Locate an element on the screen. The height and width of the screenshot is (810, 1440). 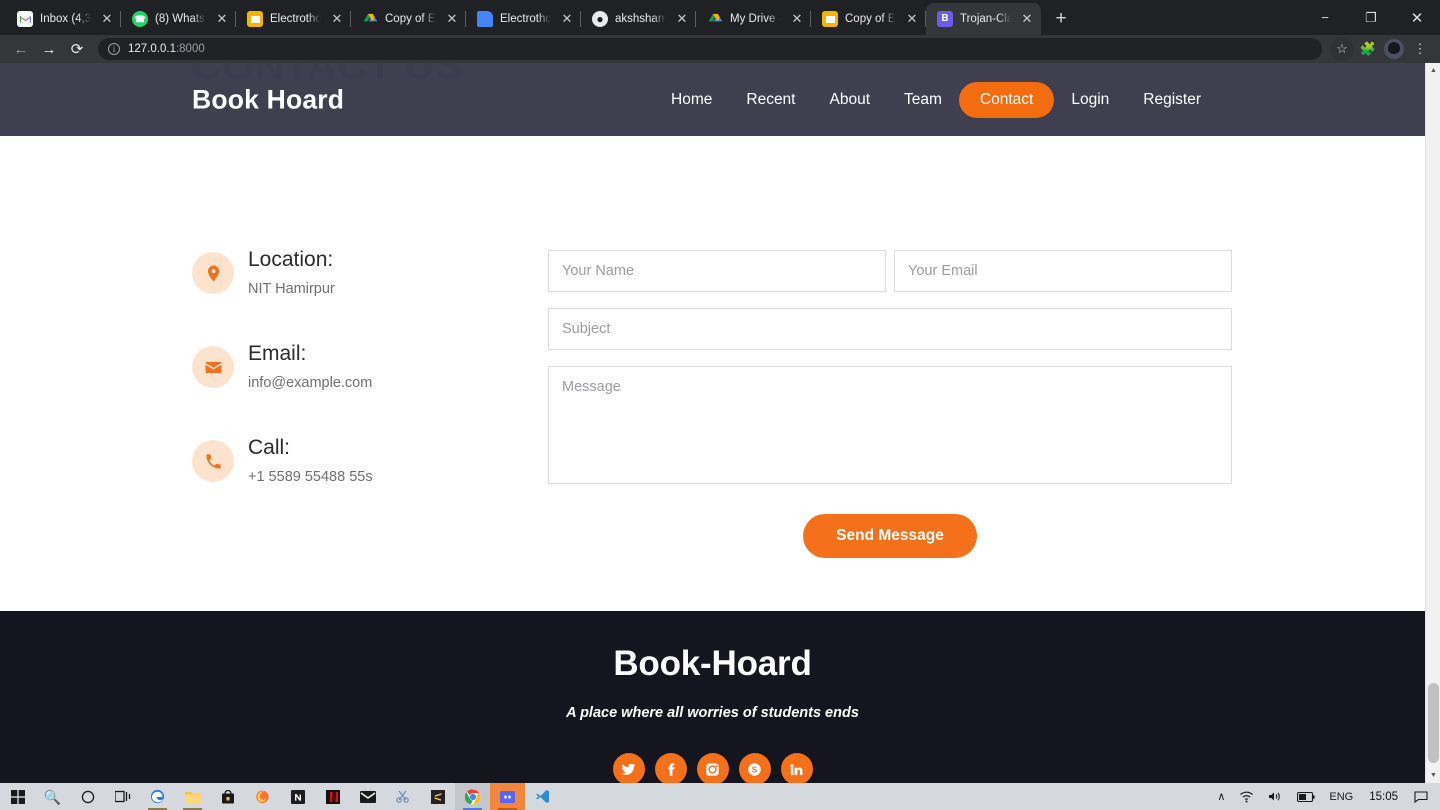
language-indicator: ENG is located at coordinates (1341, 796).